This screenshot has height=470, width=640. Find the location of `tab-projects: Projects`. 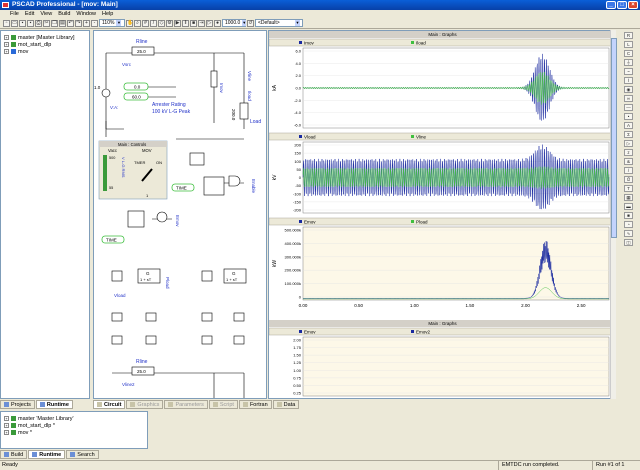

tab-projects: Projects is located at coordinates (17, 404).